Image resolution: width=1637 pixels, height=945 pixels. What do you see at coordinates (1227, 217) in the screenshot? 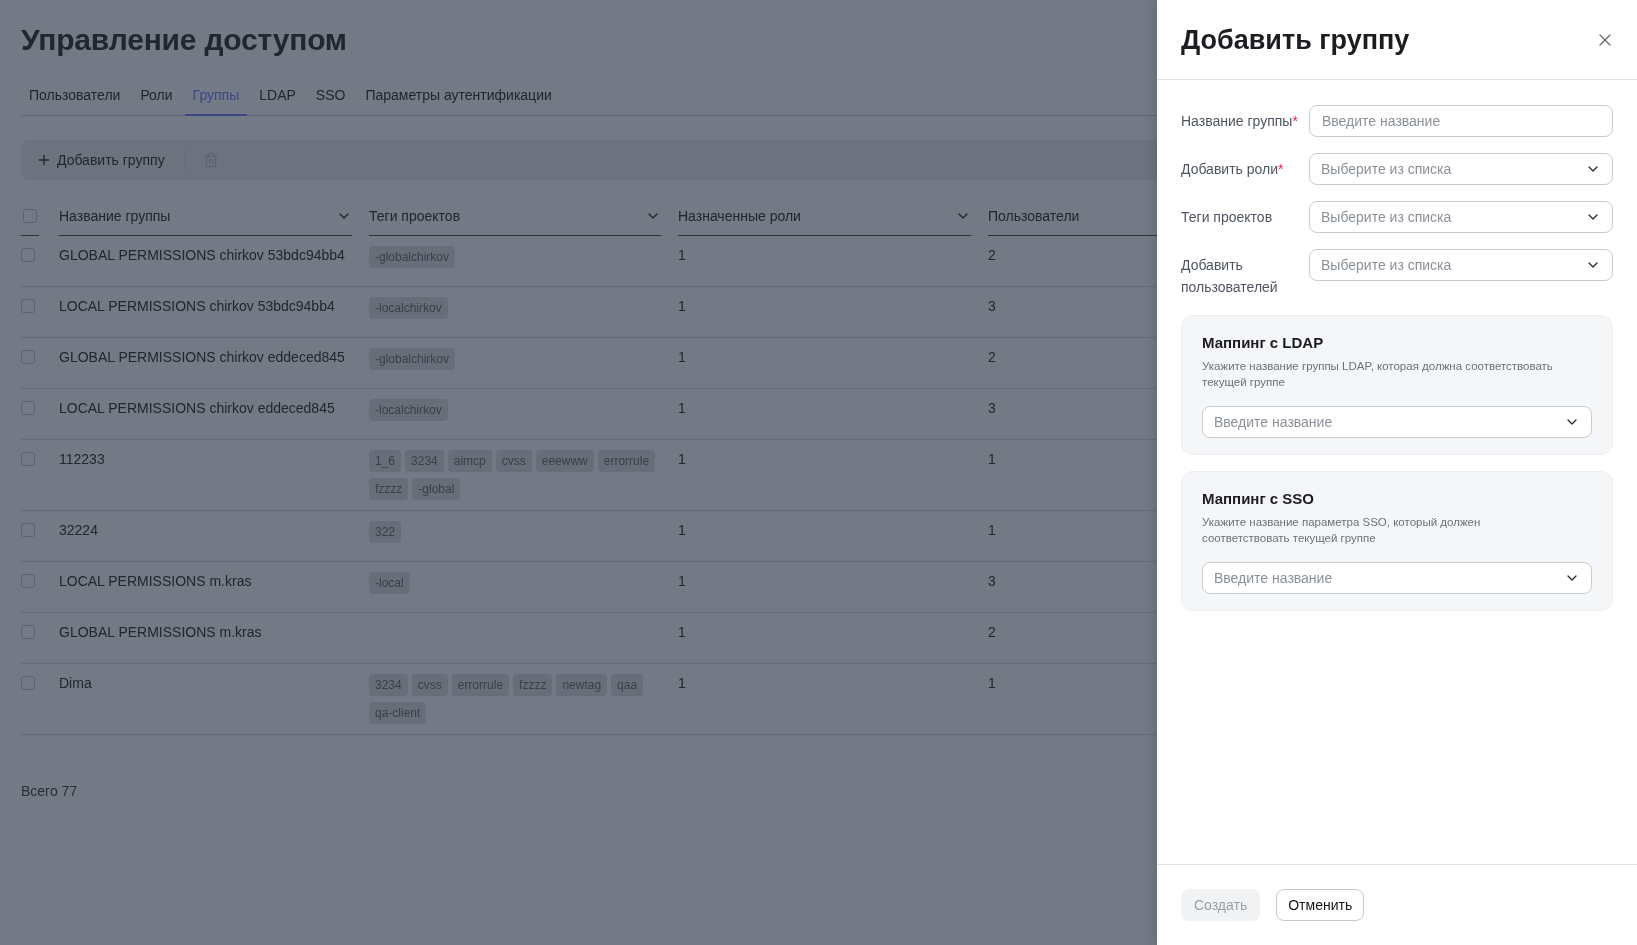
I see `field-label: Теги проектов` at bounding box center [1227, 217].